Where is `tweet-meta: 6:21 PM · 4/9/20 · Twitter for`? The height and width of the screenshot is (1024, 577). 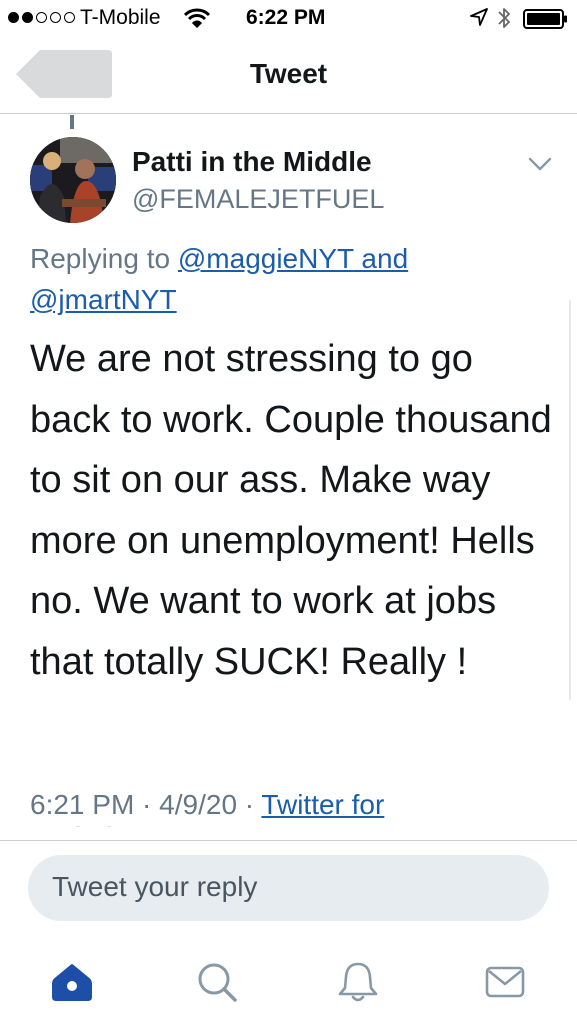 tweet-meta: 6:21 PM · 4/9/20 · Twitter for is located at coordinates (207, 804).